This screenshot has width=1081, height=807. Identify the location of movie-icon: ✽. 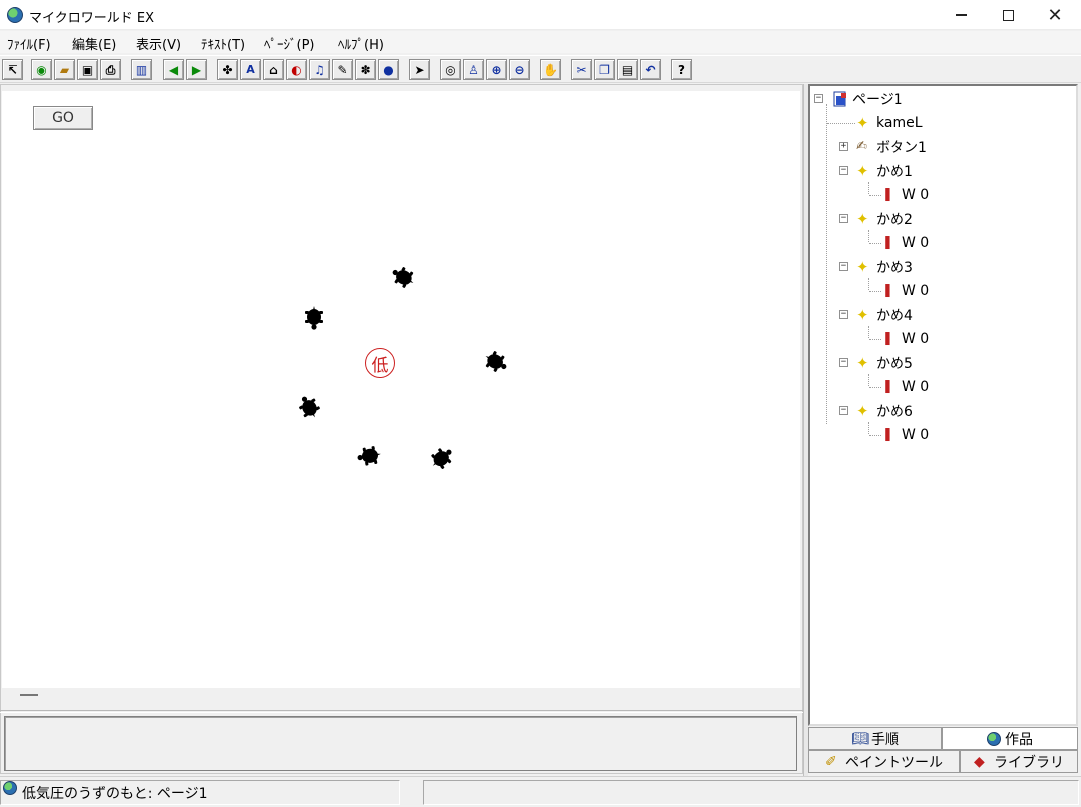
(365, 69).